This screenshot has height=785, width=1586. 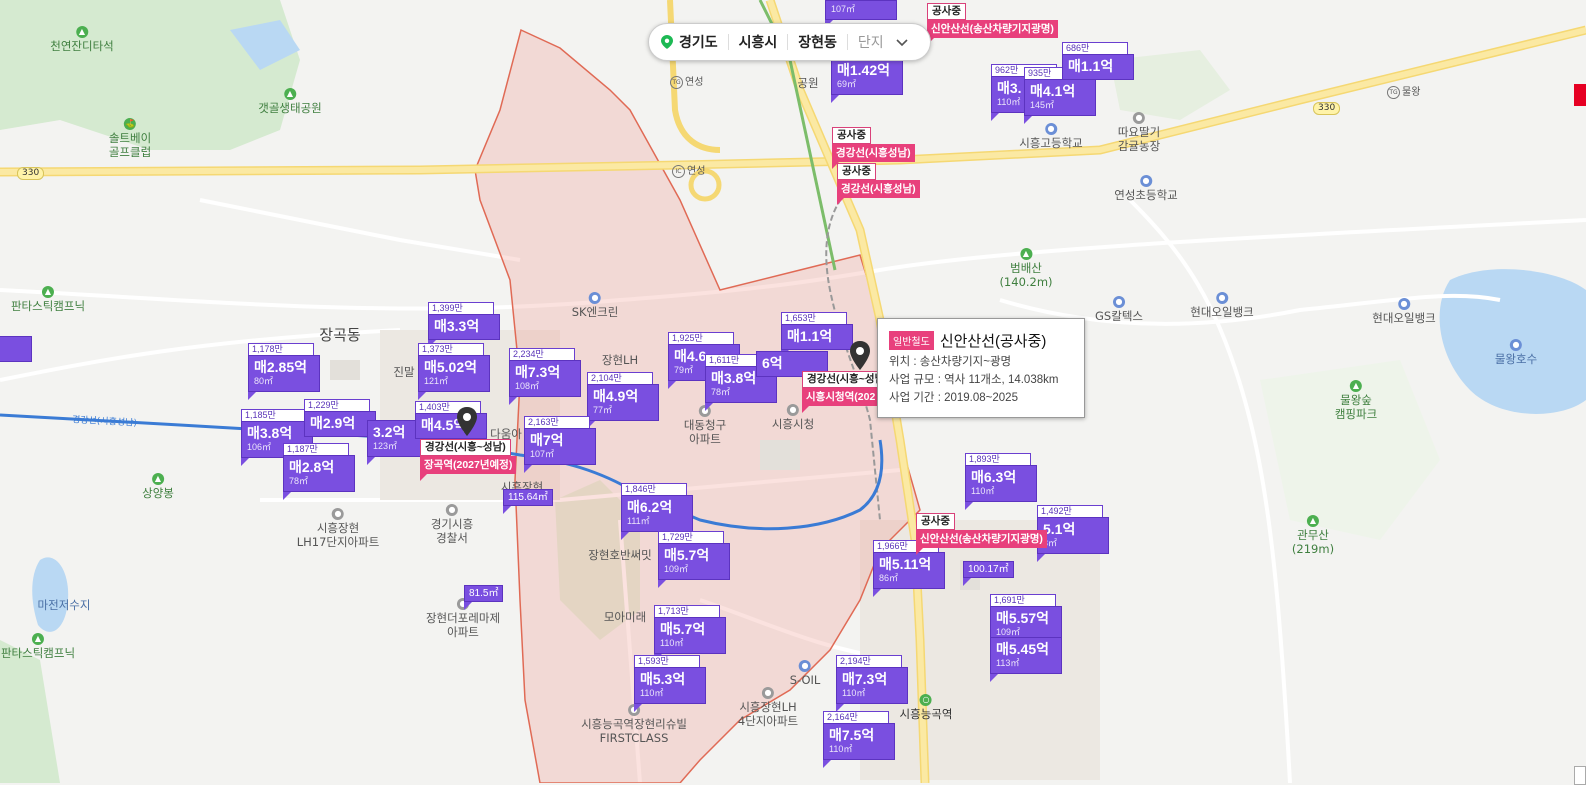 What do you see at coordinates (883, 42) in the screenshot?
I see `complex-dropdown: 단지` at bounding box center [883, 42].